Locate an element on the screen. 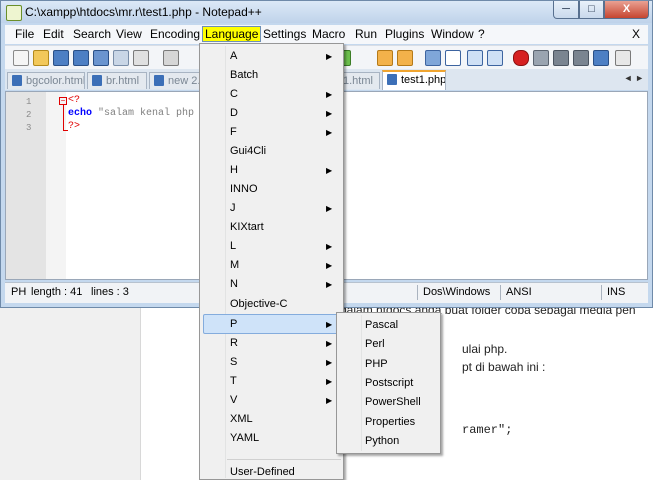 This screenshot has height=480, width=653. stop-macro-icon is located at coordinates (541, 58).